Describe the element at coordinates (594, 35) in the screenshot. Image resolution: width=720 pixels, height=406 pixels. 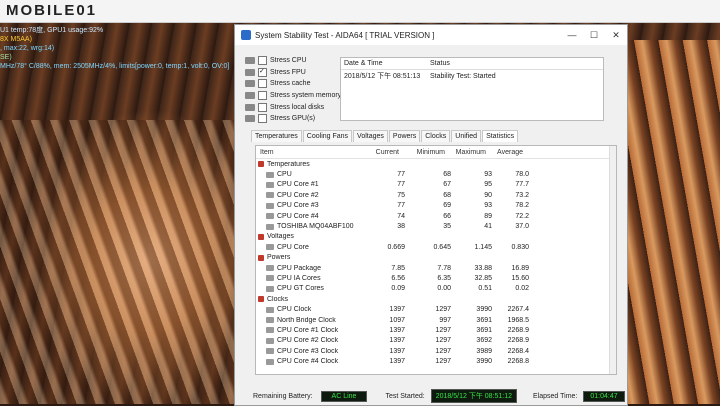
I see `maximize-button: ☐` at that location.